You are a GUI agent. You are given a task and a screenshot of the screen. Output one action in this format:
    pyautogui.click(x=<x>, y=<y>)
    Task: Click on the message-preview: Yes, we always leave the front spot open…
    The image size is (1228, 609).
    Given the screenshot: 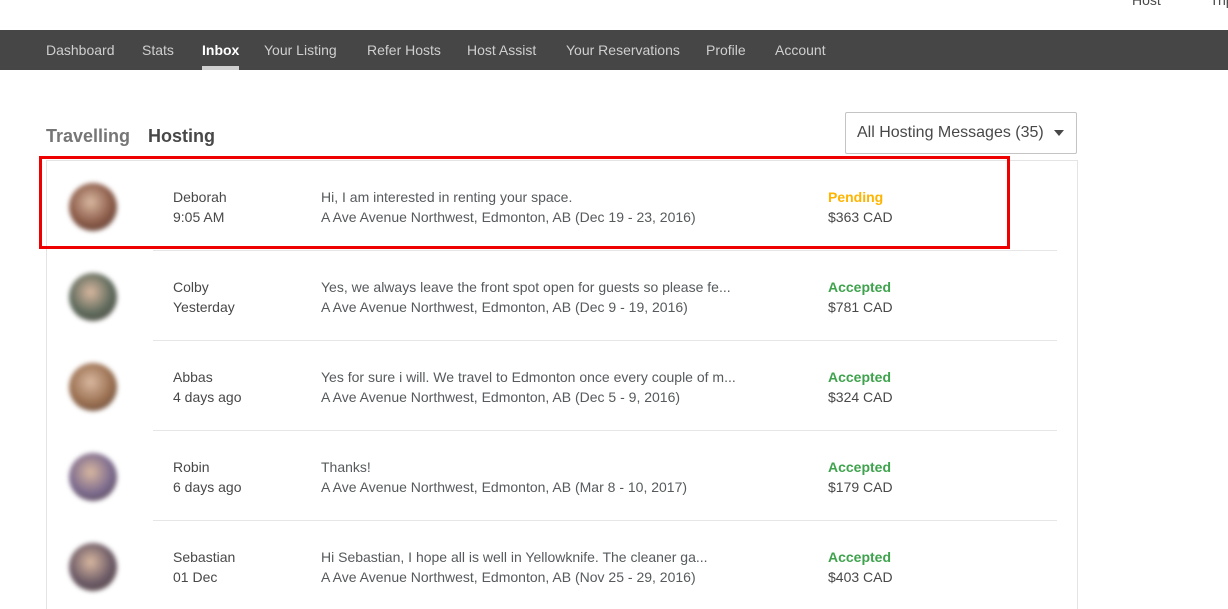 What is the action you would take?
    pyautogui.click(x=526, y=287)
    